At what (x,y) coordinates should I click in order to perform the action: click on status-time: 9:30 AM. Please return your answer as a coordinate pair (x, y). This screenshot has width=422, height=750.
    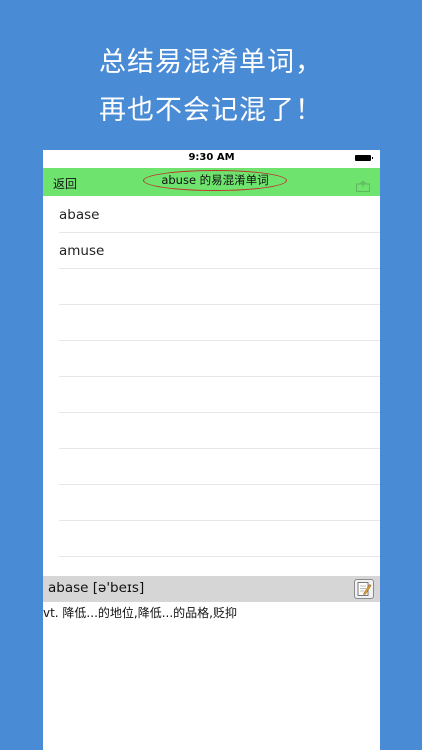
    Looking at the image, I should click on (211, 157).